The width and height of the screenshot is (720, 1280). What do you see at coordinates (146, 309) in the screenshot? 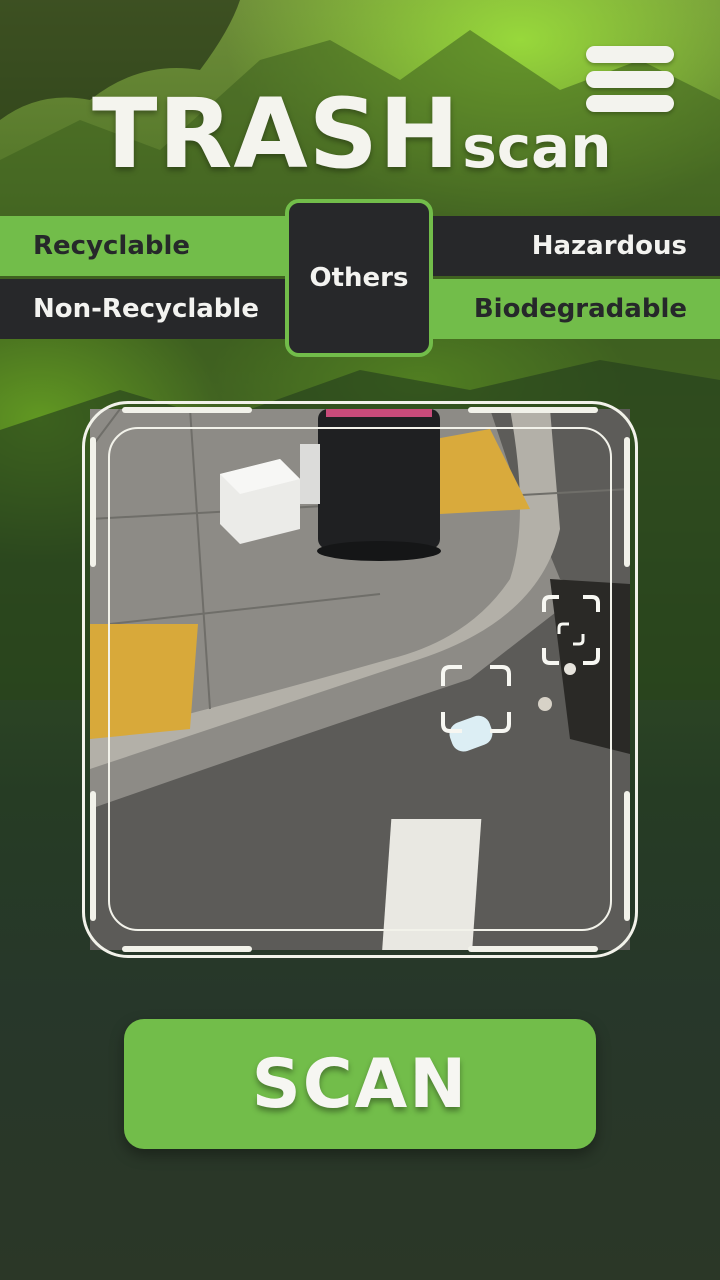
I see `category-label: Non-Recyclable` at bounding box center [146, 309].